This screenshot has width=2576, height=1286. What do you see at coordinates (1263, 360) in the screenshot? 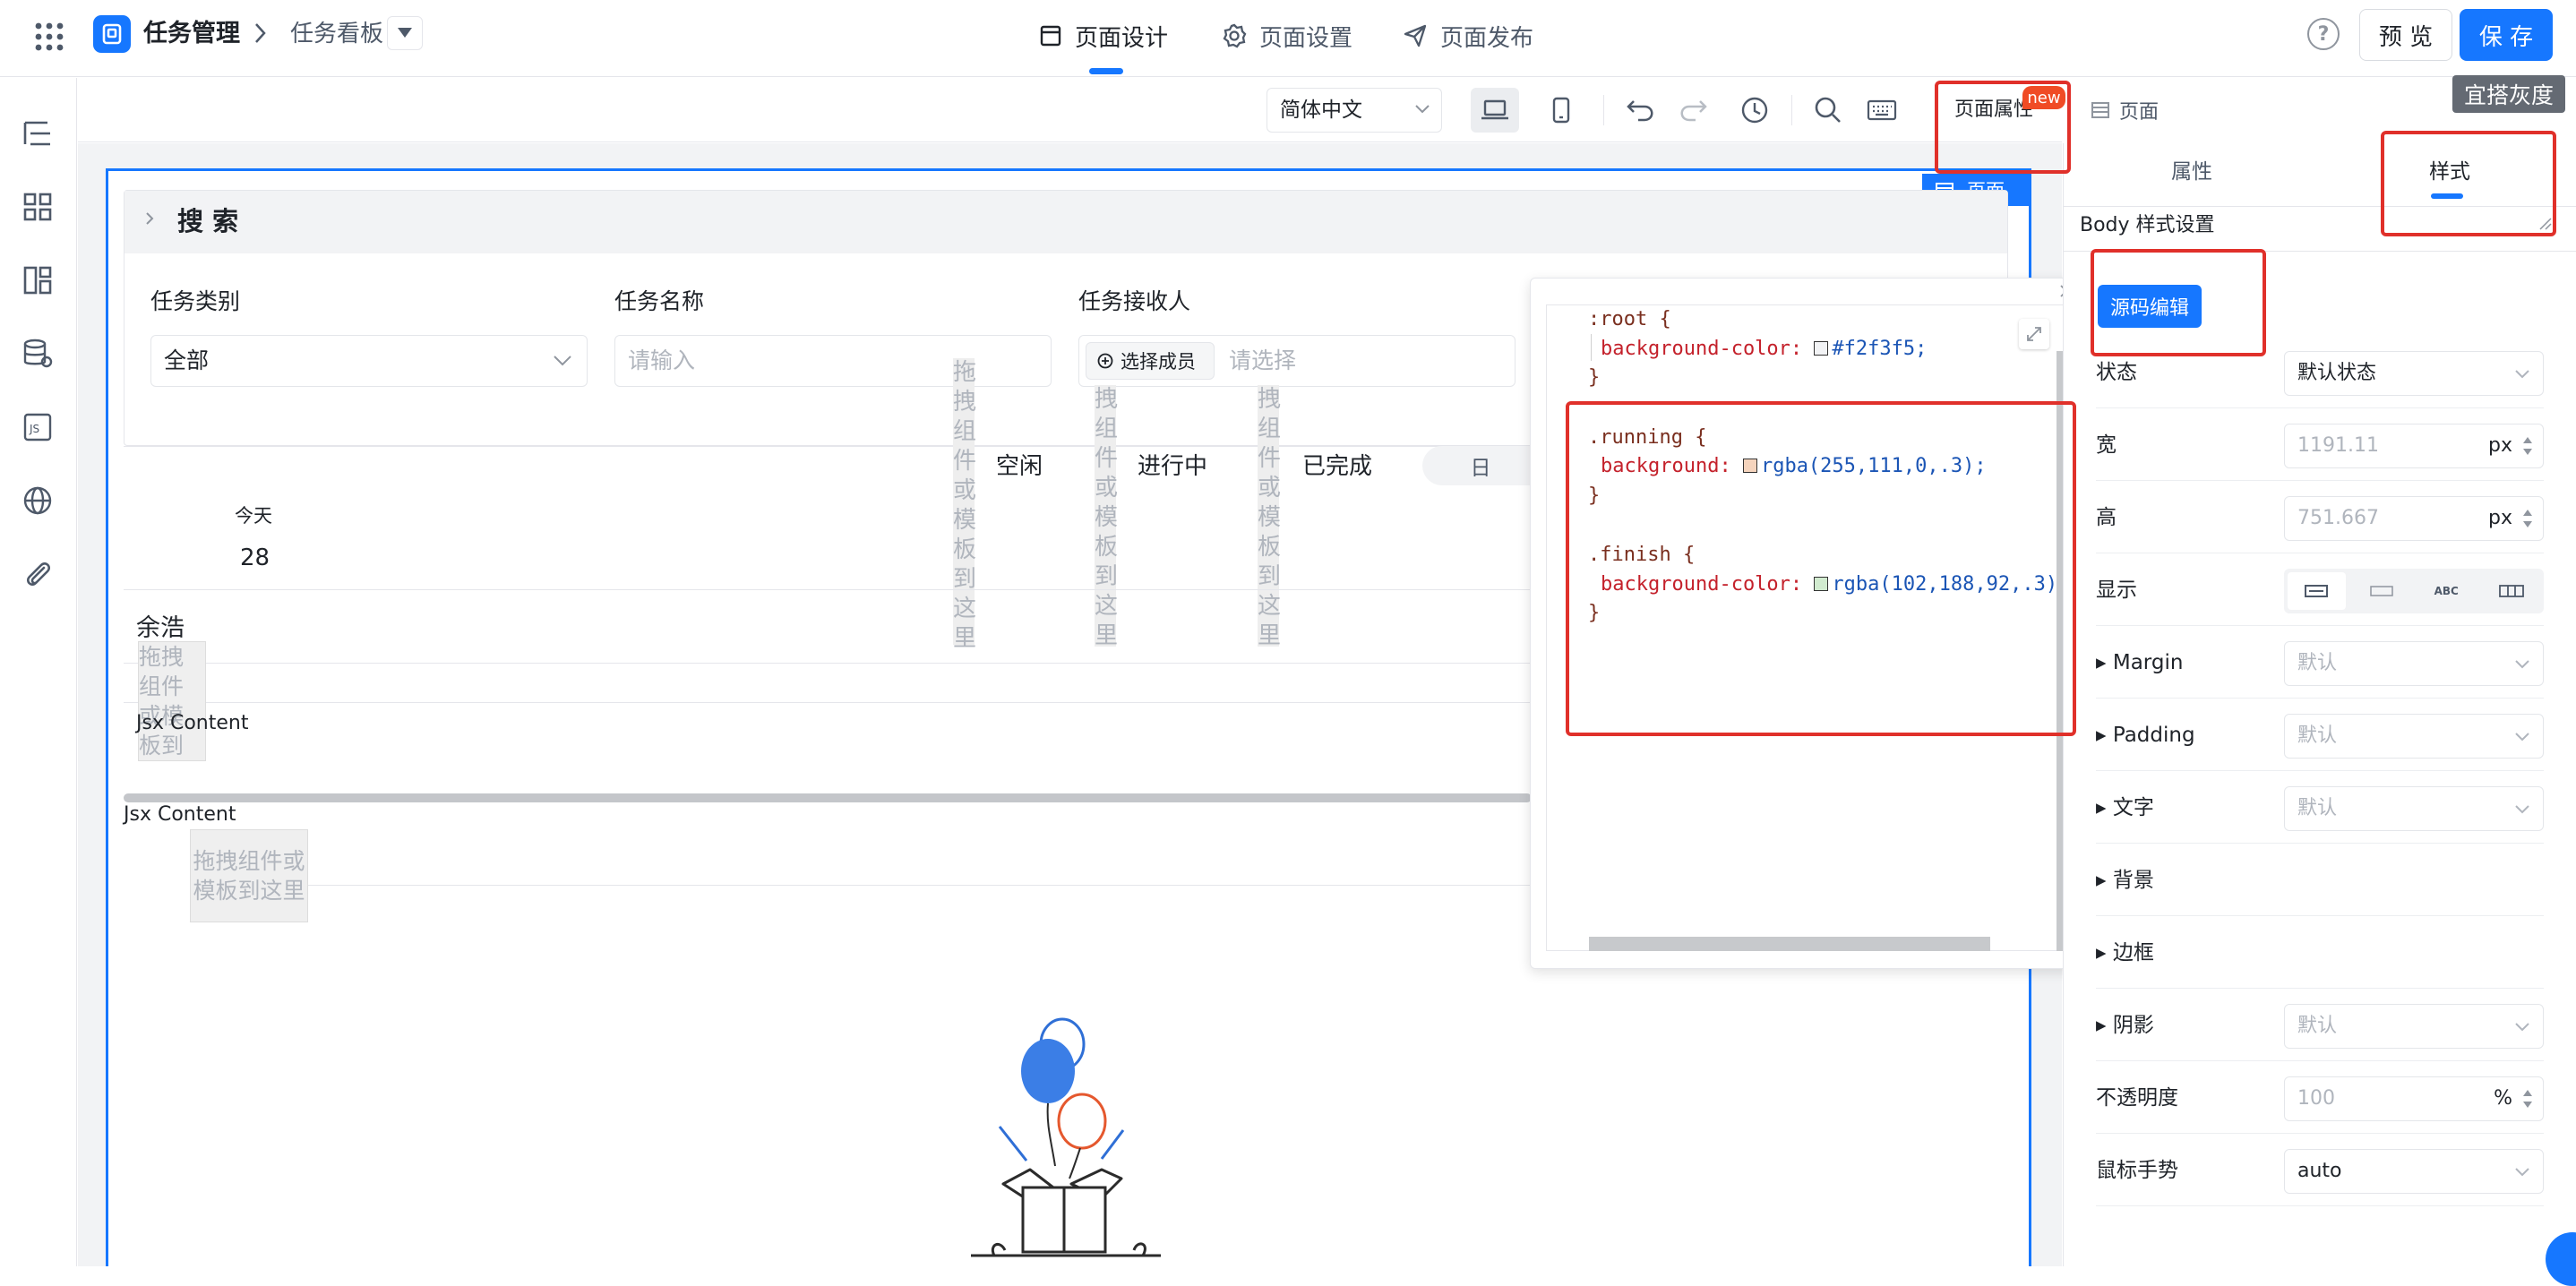
I see `assignee-placeholder: 请选择` at bounding box center [1263, 360].